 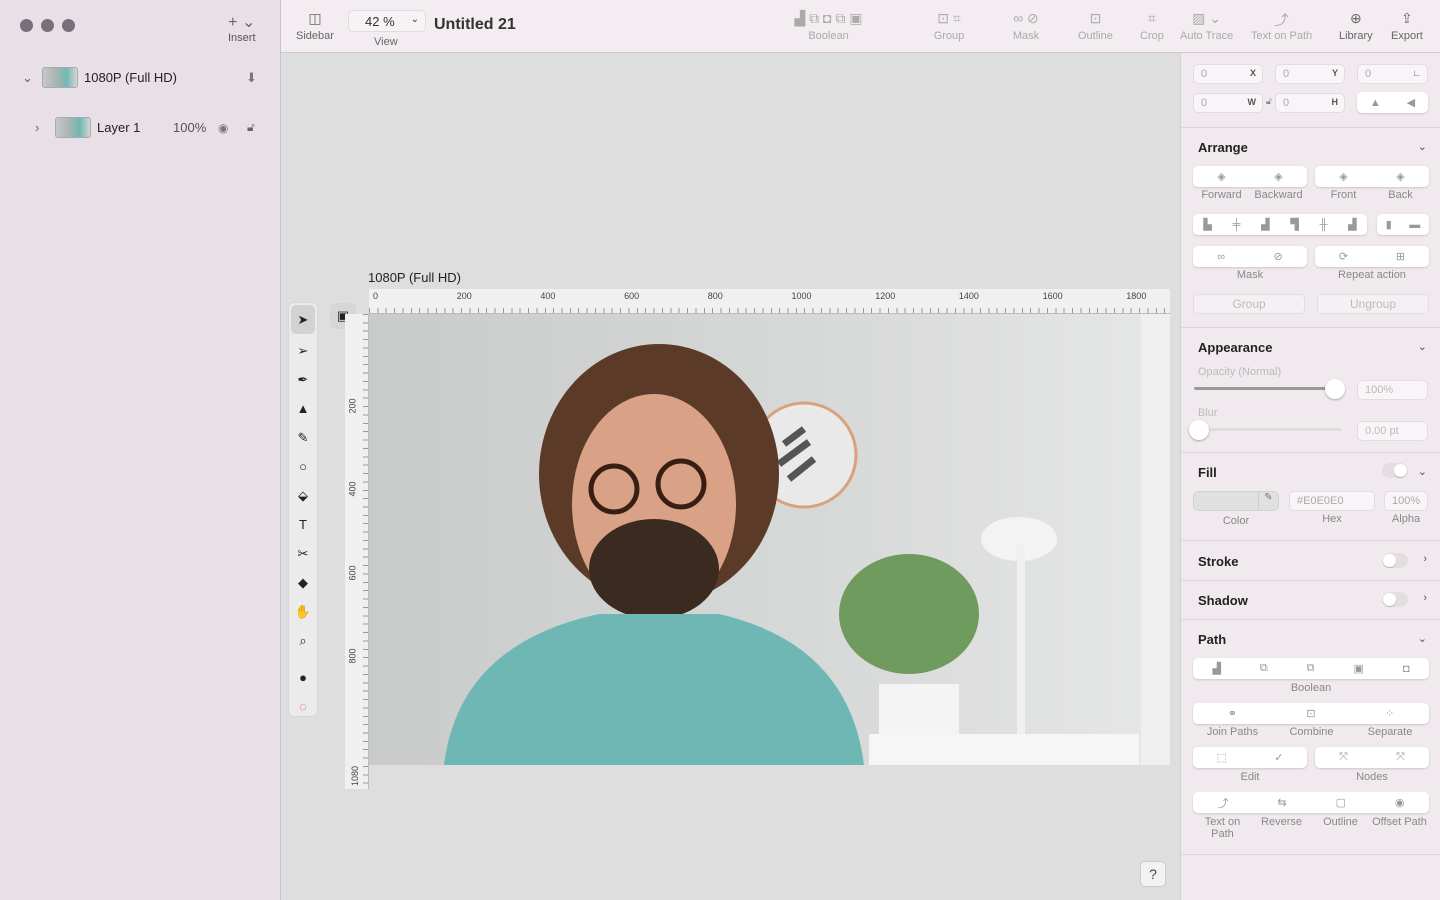 I want to click on opacity-slider, so click(x=1269, y=389).